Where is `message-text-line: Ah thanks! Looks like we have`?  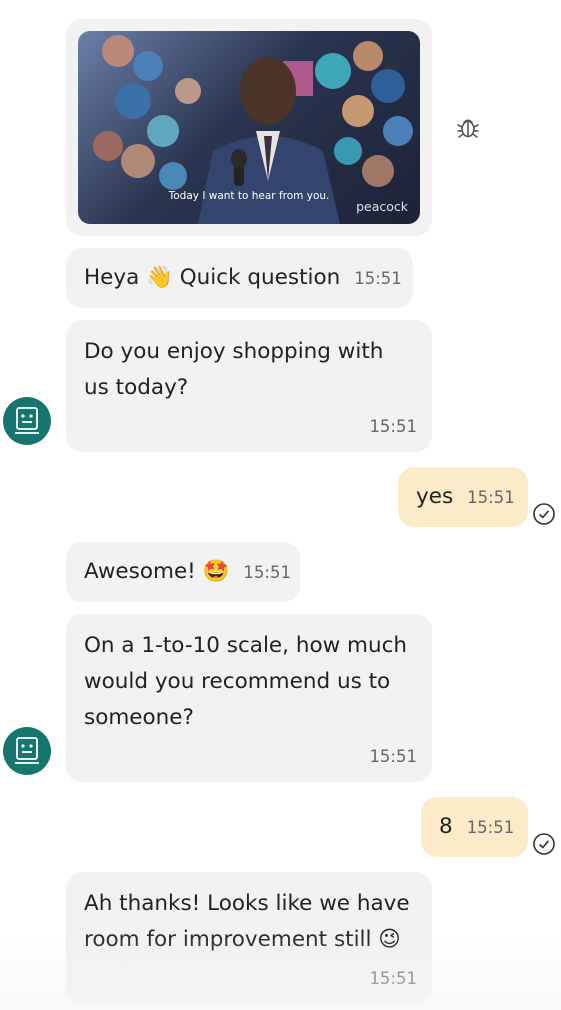 message-text-line: Ah thanks! Looks like we have is located at coordinates (247, 903).